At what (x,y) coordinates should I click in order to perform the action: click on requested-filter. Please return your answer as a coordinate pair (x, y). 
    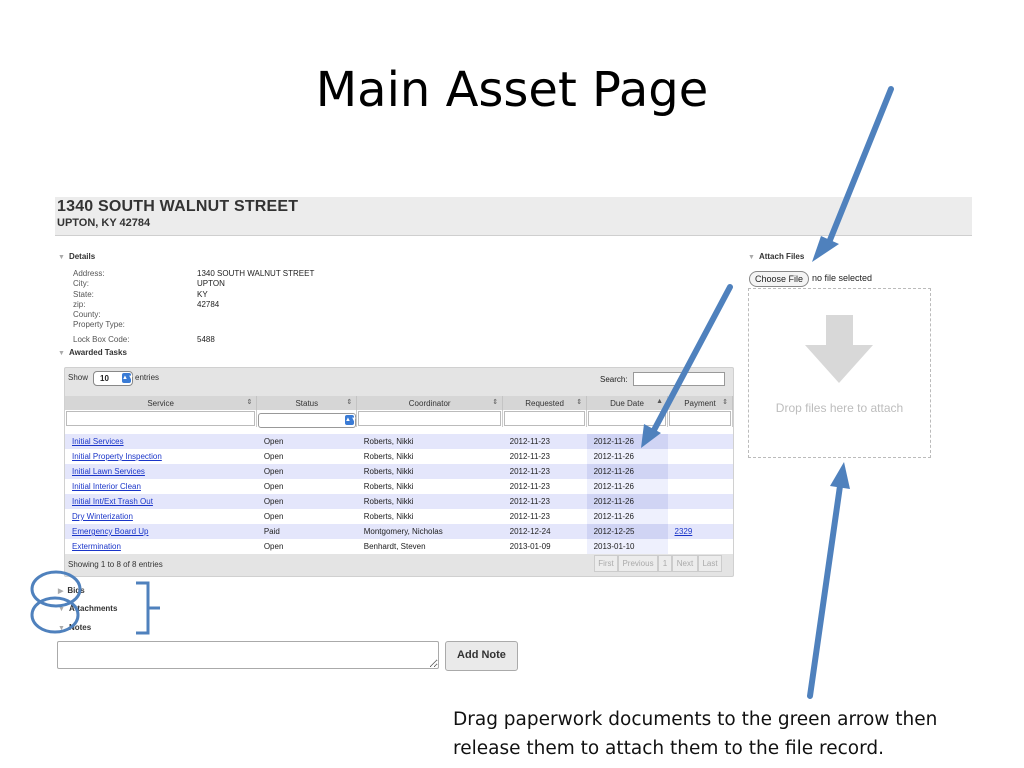
    Looking at the image, I should click on (545, 418).